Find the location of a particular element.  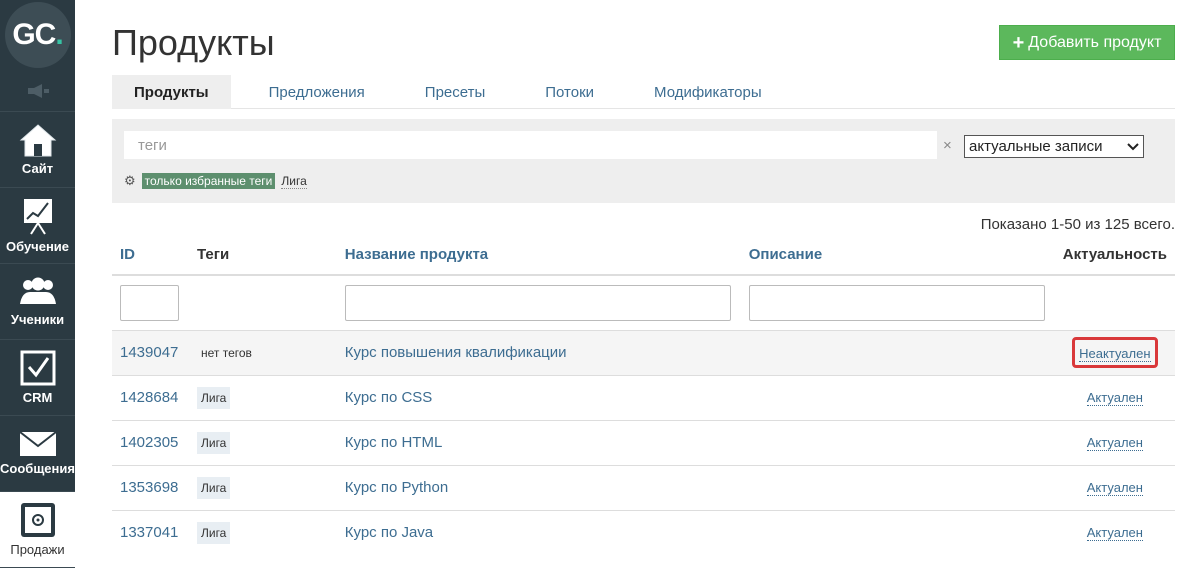

tab-streams: Потоки is located at coordinates (569, 92).